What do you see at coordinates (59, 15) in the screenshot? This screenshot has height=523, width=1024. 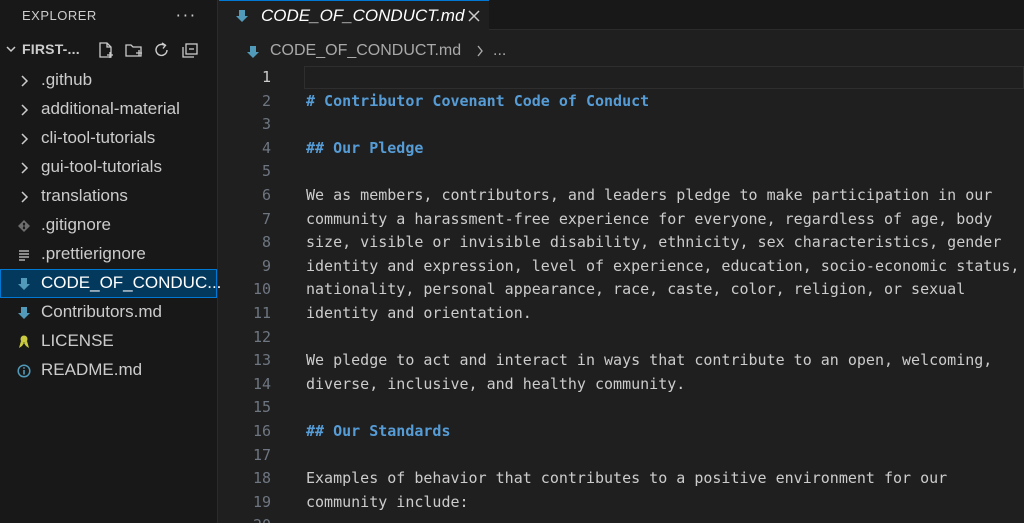 I see `explorer-title: EXPLORER` at bounding box center [59, 15].